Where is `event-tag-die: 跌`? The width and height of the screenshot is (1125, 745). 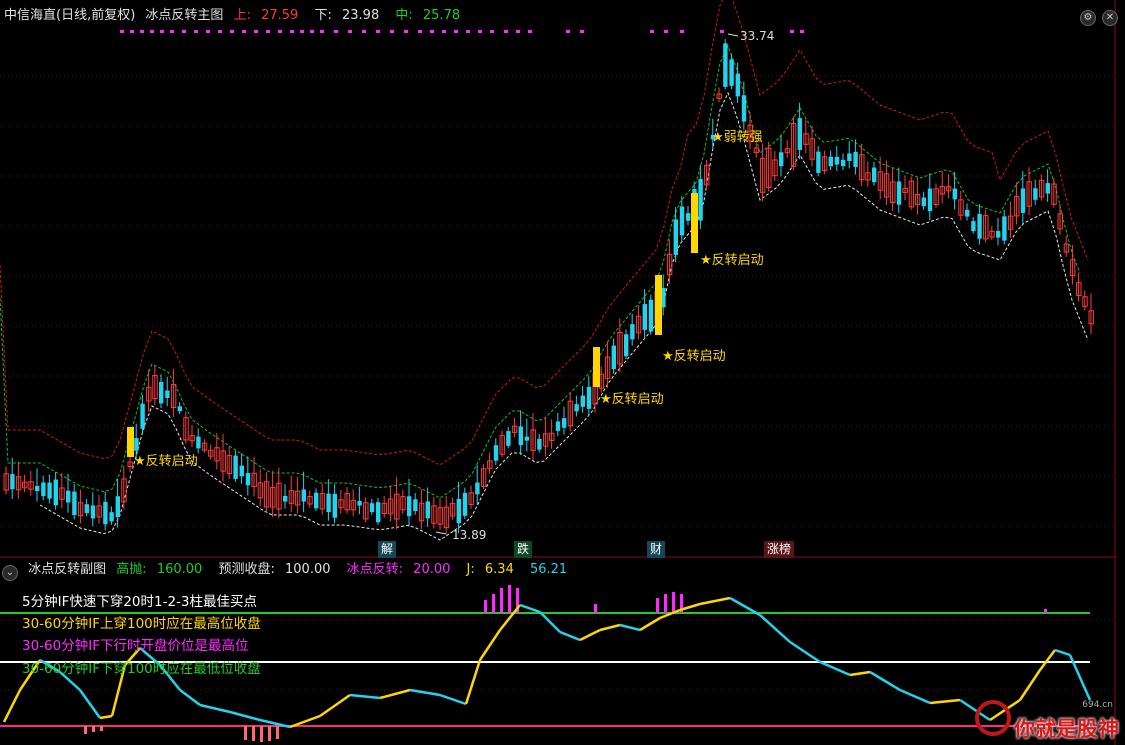
event-tag-die: 跌 is located at coordinates (523, 549).